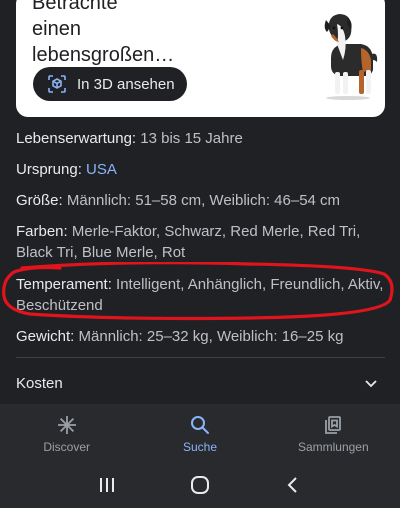  I want to click on kosten-label: Kosten, so click(39, 383).